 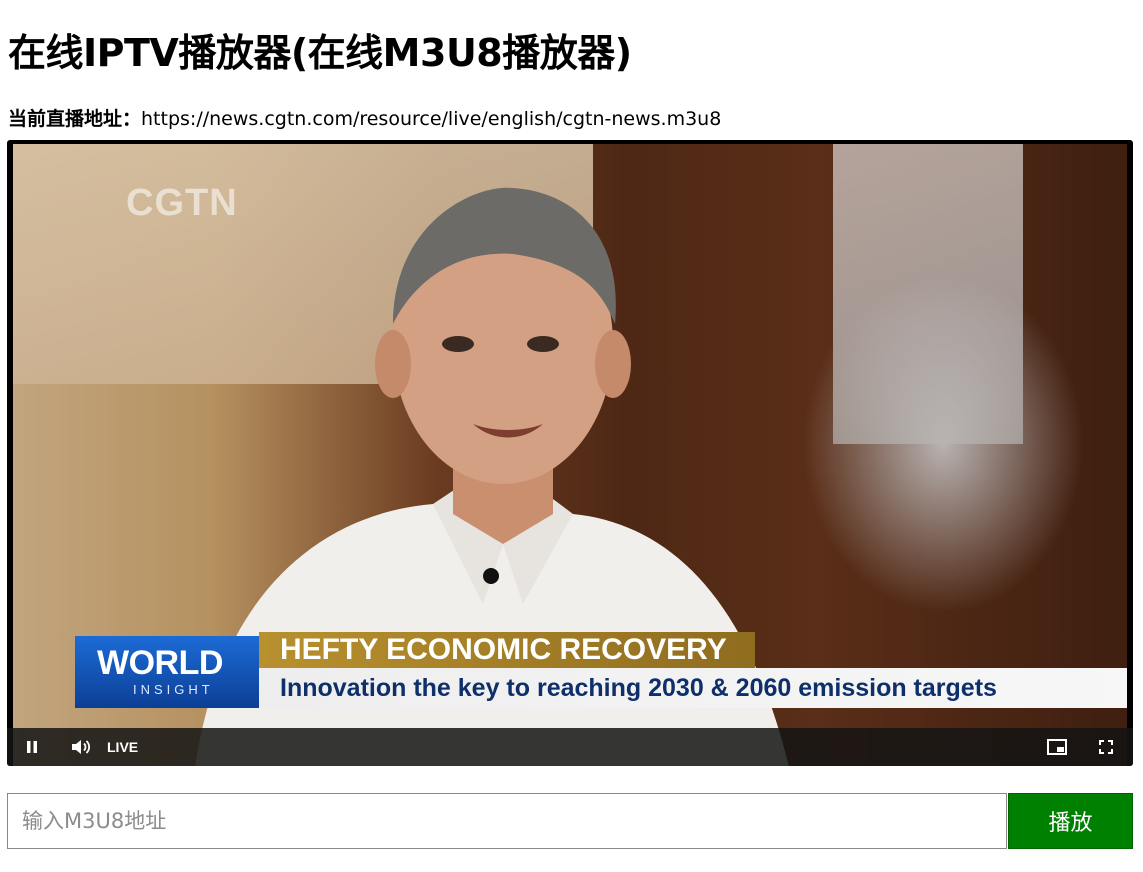 I want to click on picture-in-picture-button, so click(x=1057, y=747).